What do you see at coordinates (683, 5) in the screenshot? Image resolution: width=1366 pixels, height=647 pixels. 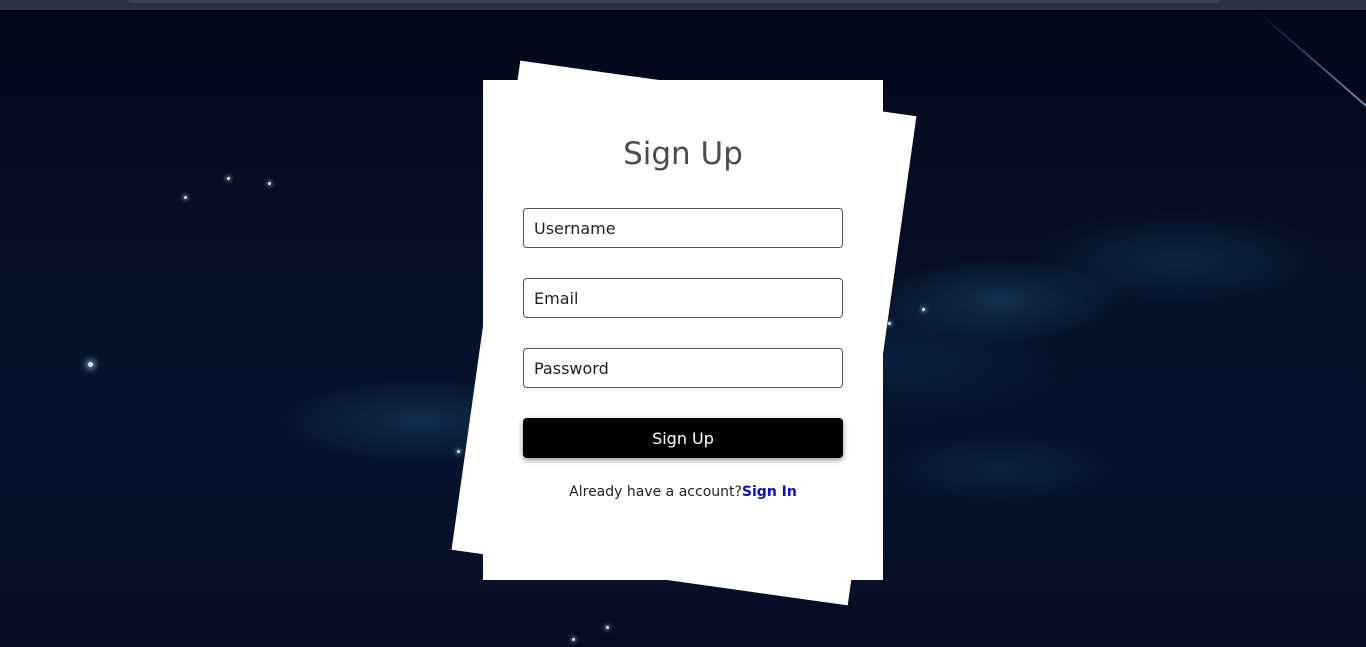 I see `browser-top-bar` at bounding box center [683, 5].